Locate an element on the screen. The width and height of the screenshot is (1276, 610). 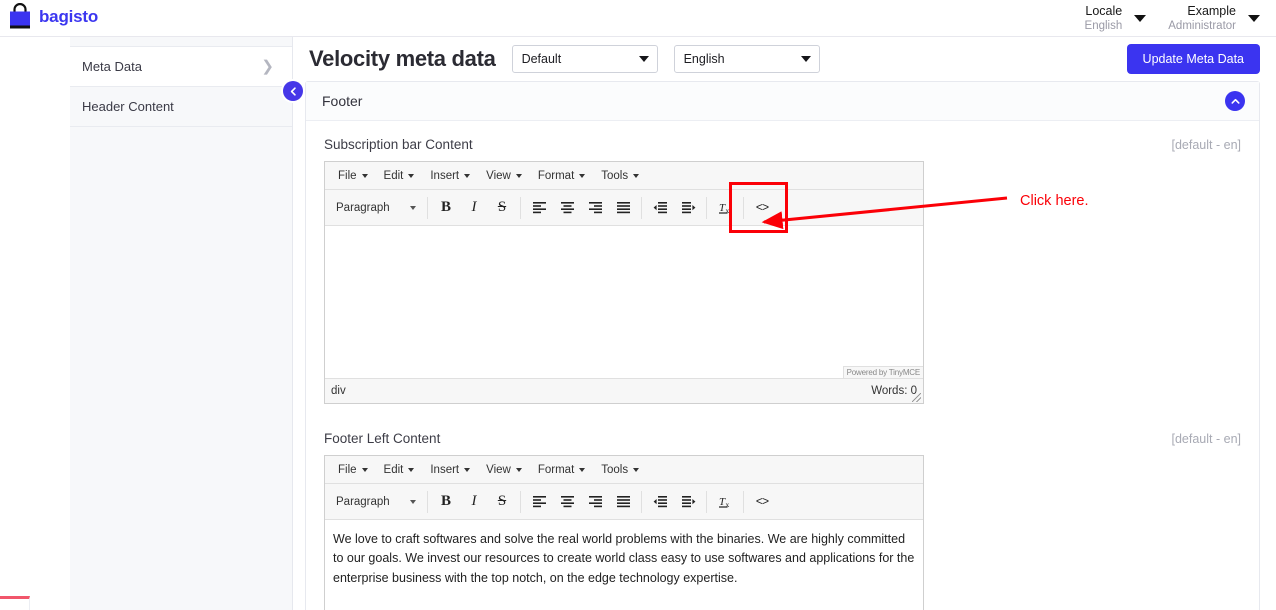
account-menu: Example Administrator is located at coordinates (1211, 18).